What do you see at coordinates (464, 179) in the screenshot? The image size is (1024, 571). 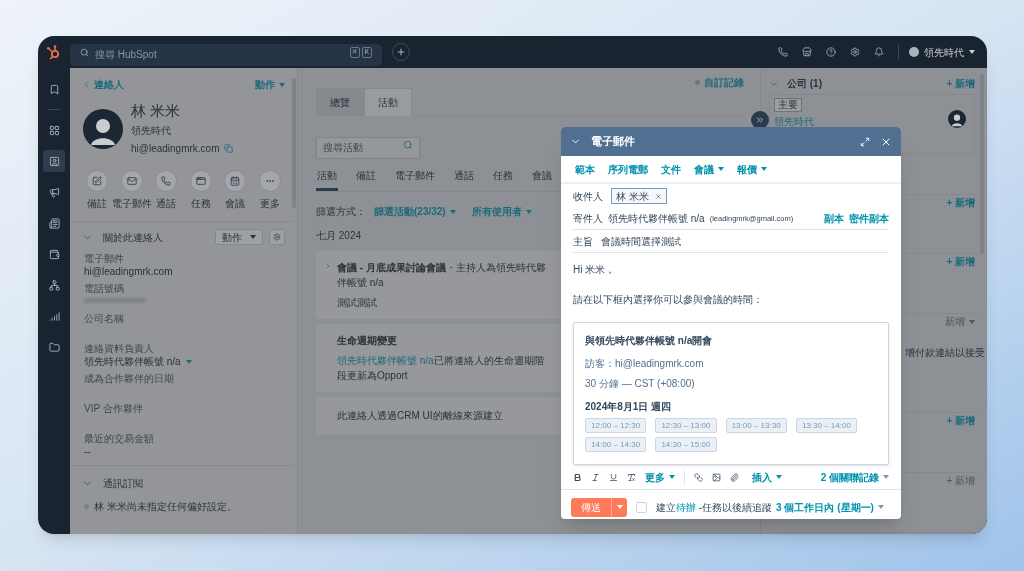 I see `filter-tab: 通話` at bounding box center [464, 179].